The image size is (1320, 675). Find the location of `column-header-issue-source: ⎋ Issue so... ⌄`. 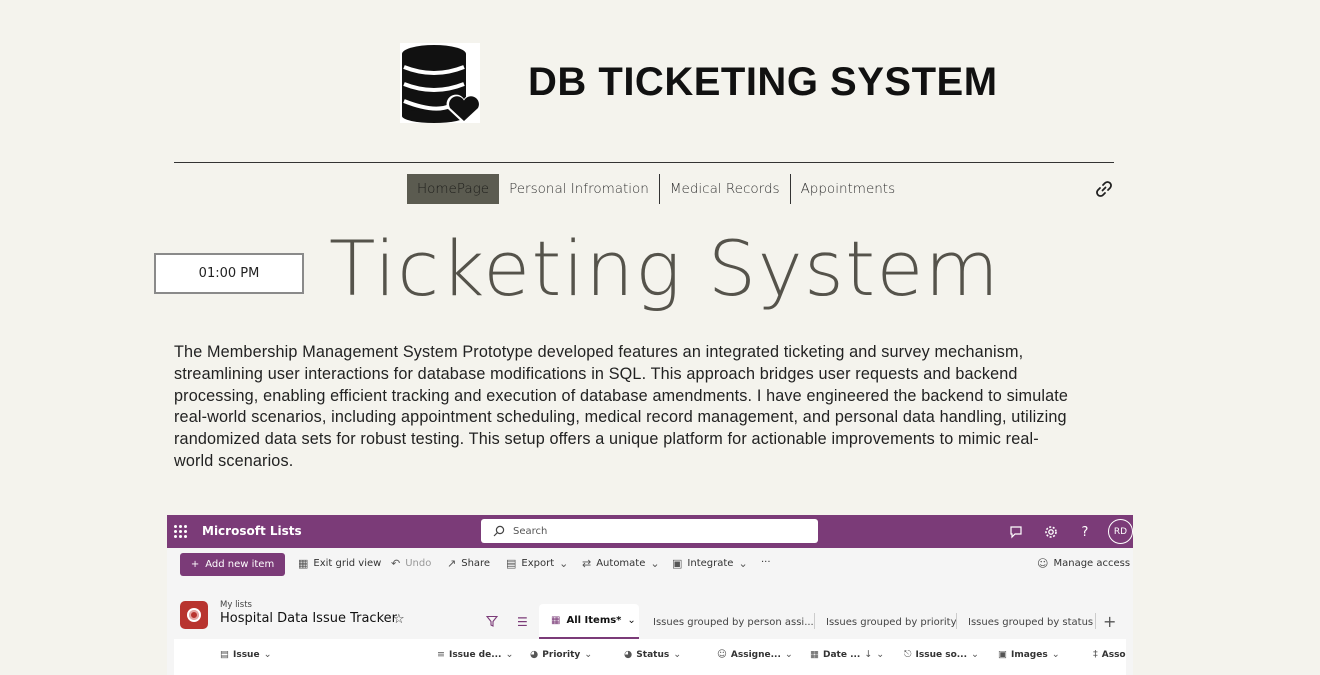

column-header-issue-source: ⎋ Issue so... ⌄ is located at coordinates (941, 654).